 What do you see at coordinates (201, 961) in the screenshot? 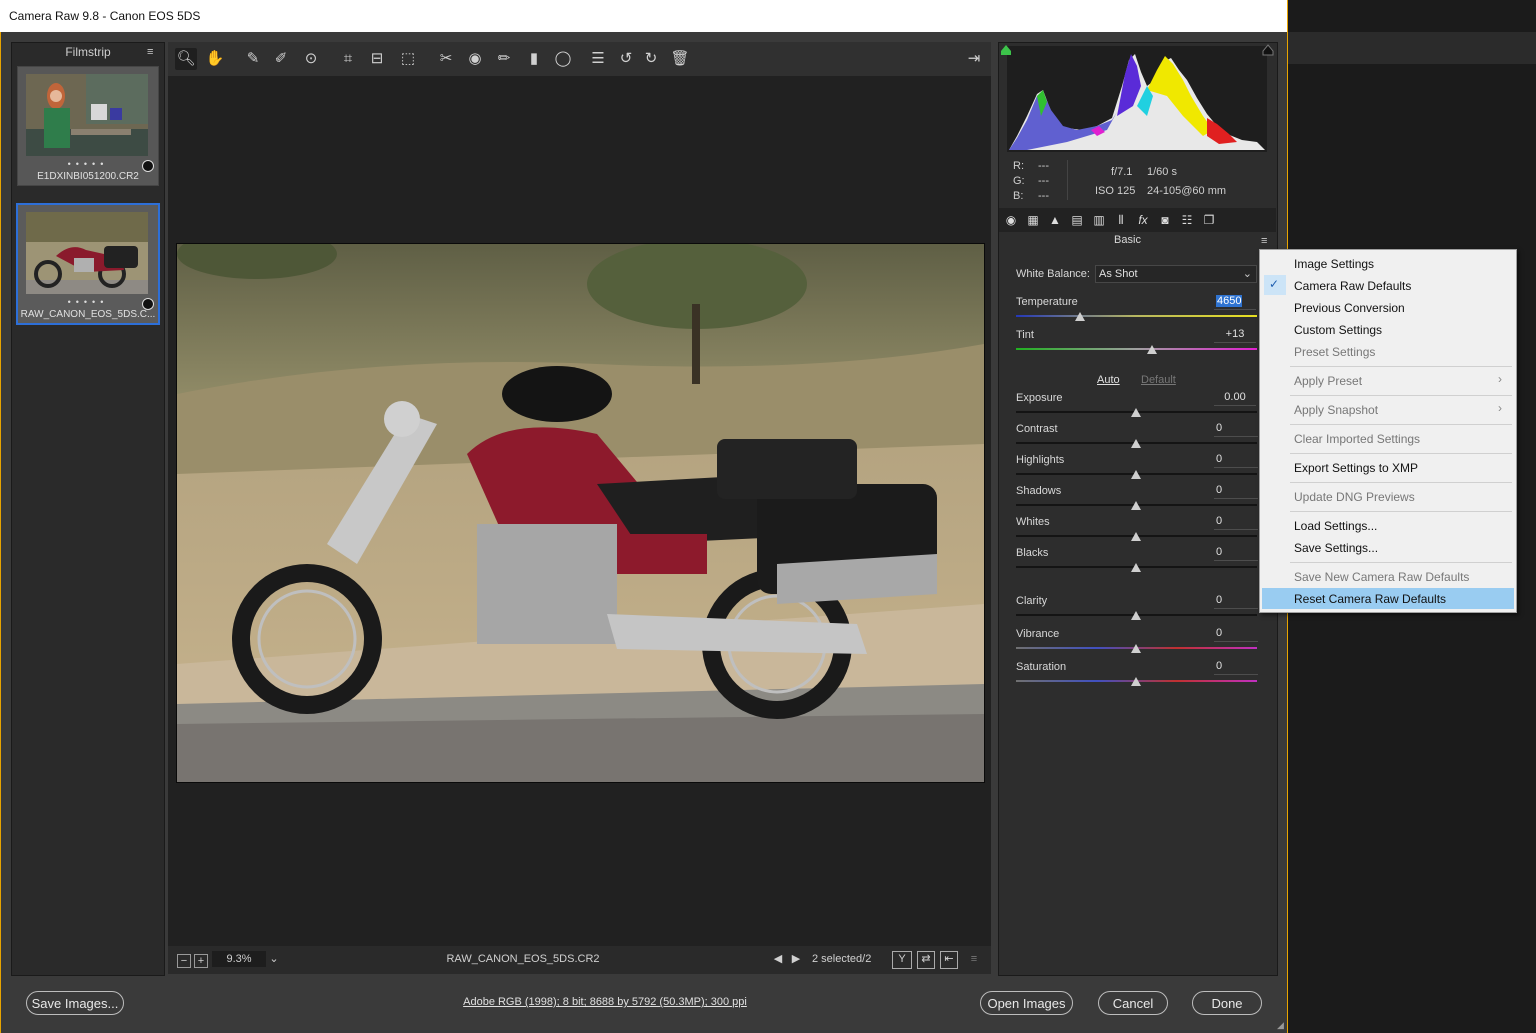
I see `zoom-in-button: +` at bounding box center [201, 961].